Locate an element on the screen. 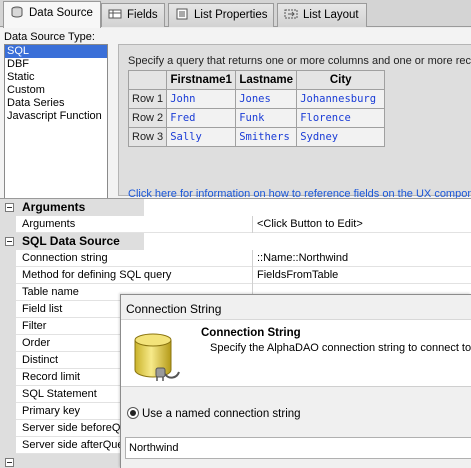 The width and height of the screenshot is (471, 468). named-connection-field: Northwind is located at coordinates (298, 448).